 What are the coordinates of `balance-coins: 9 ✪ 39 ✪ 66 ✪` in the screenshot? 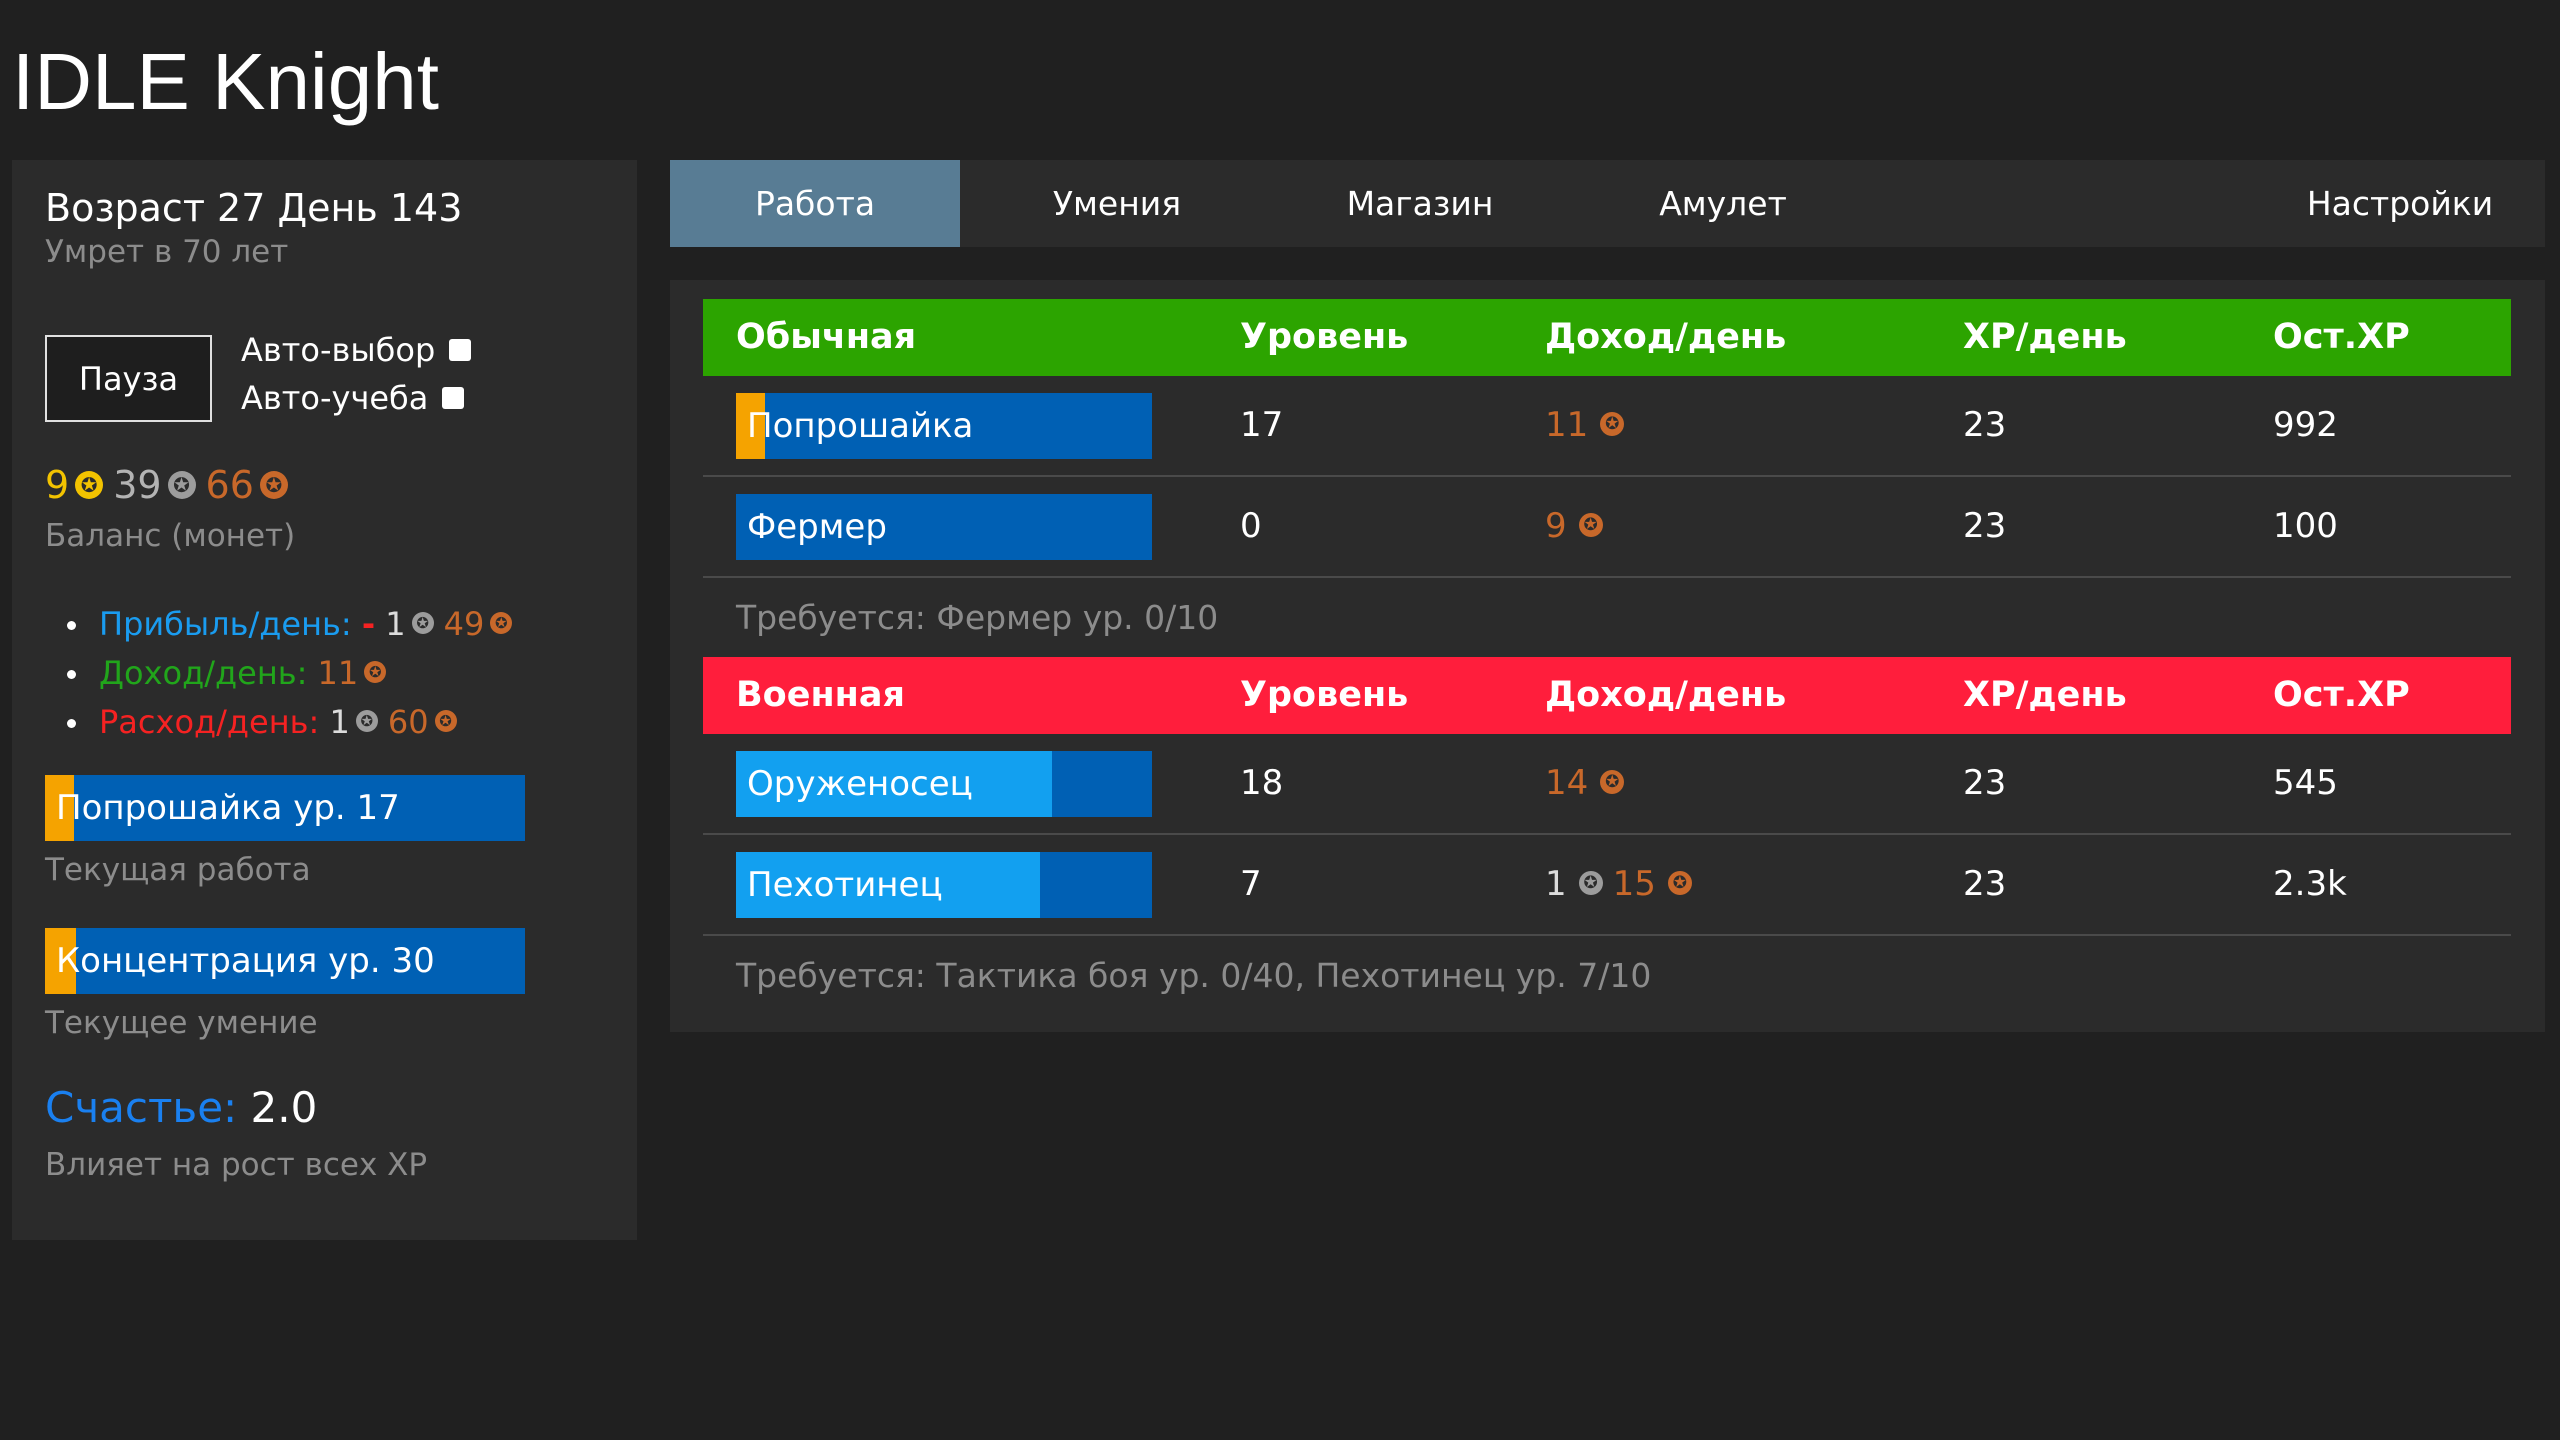 It's located at (171, 485).